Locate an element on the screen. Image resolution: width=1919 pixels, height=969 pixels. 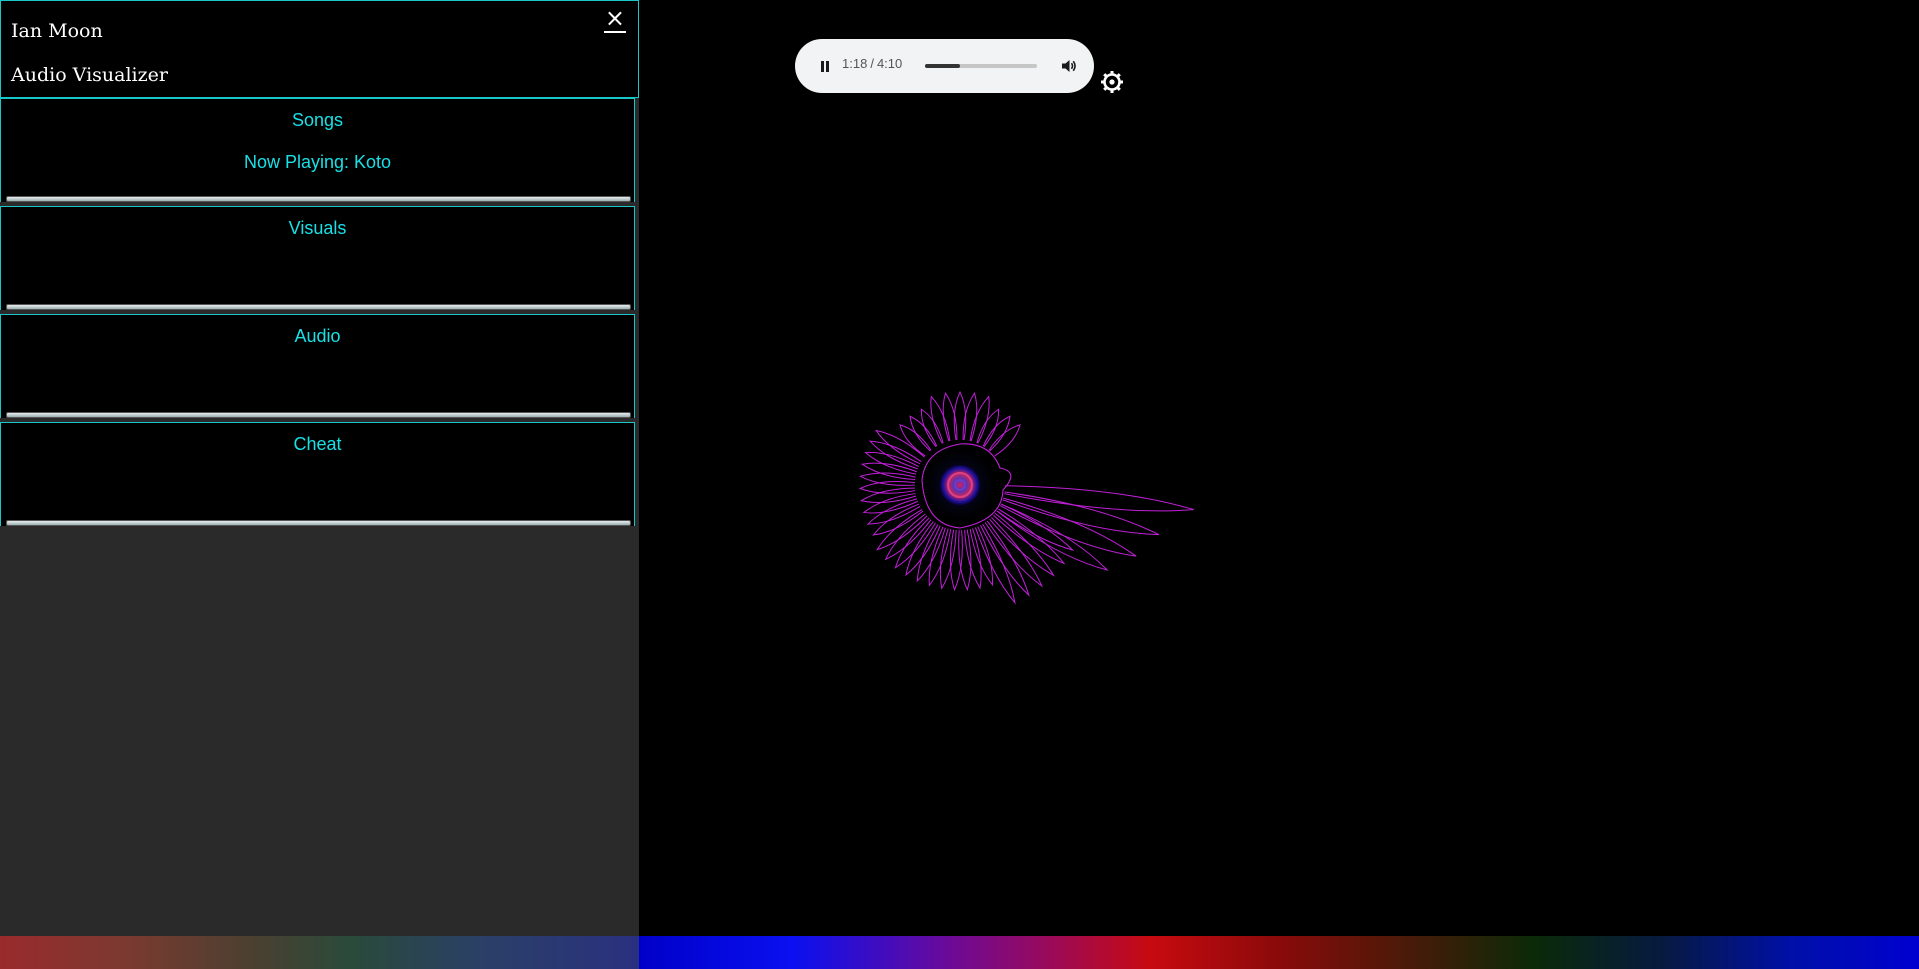
author-name: Ian Moon is located at coordinates (57, 31).